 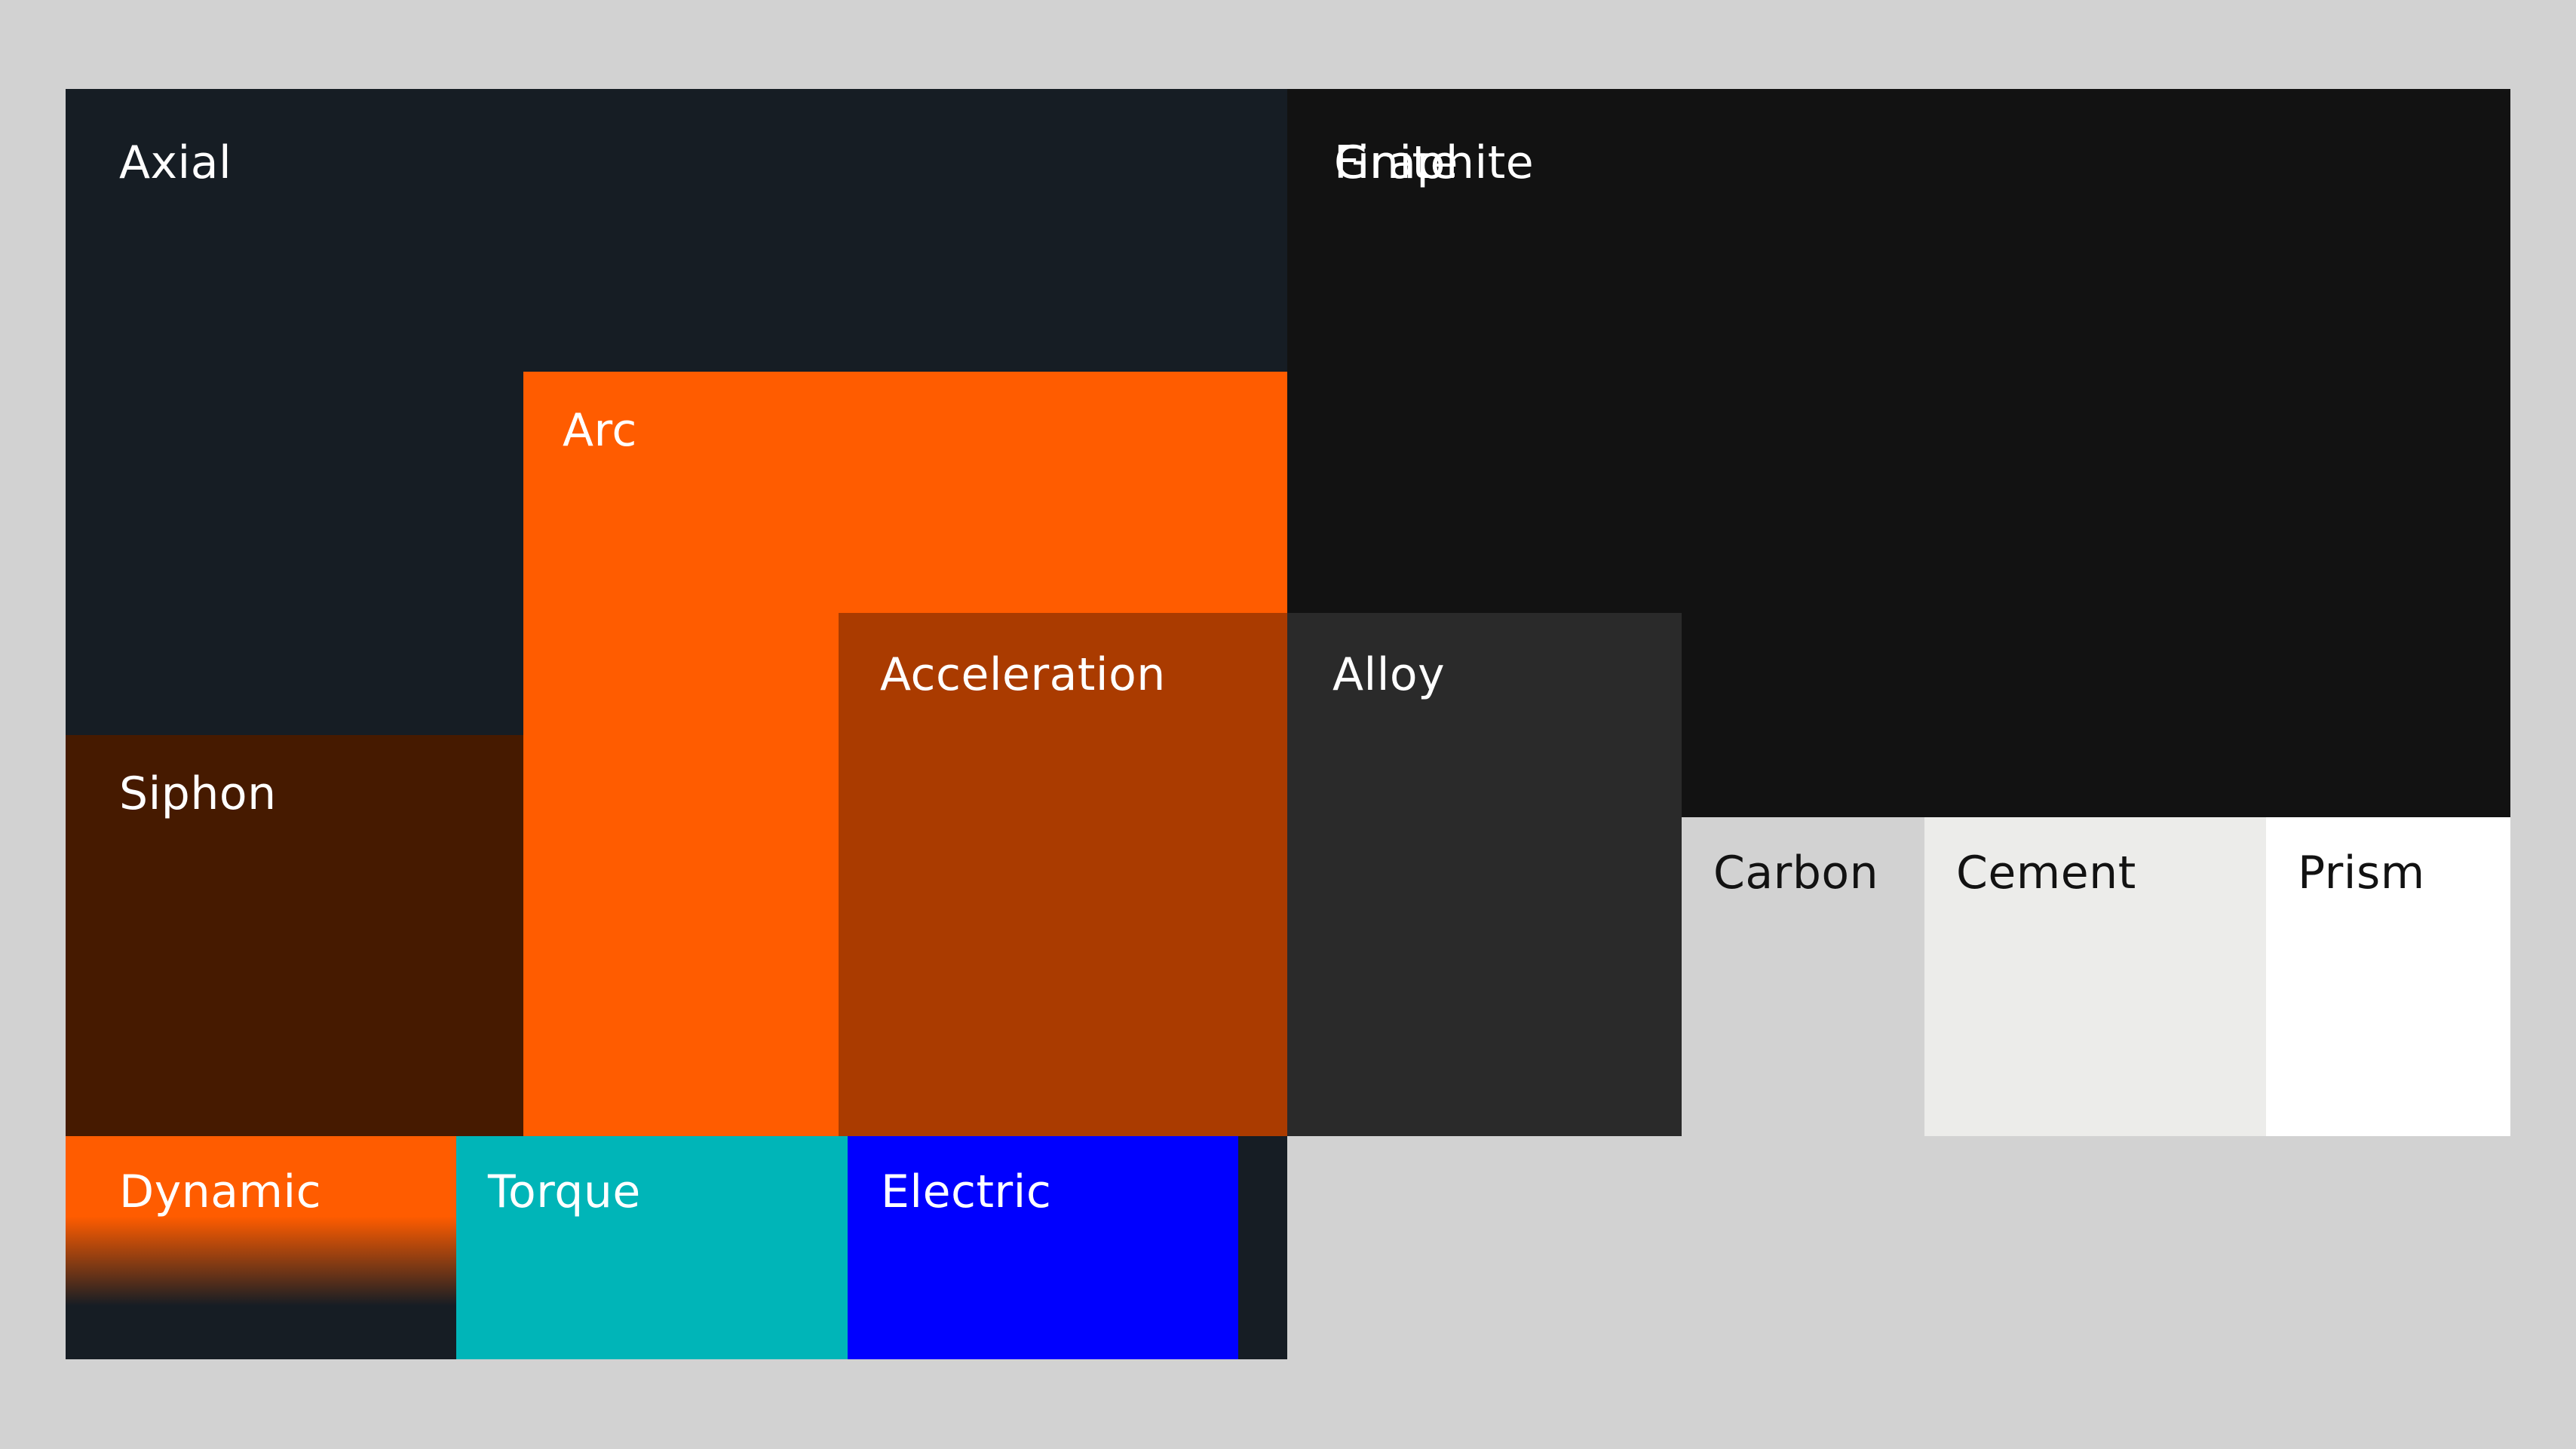 I want to click on swatch-alloy: Alloy, so click(x=1484, y=875).